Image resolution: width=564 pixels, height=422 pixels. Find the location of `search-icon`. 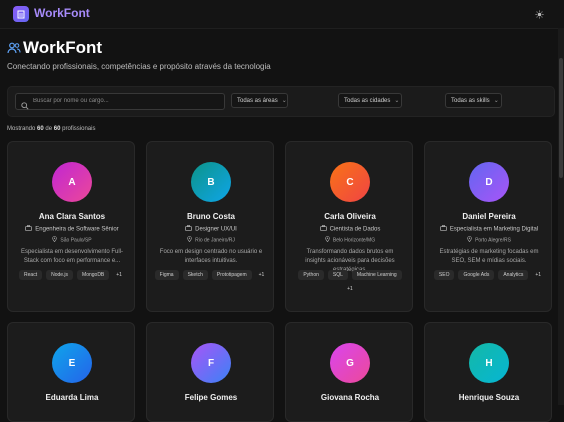

search-icon is located at coordinates (25, 103).